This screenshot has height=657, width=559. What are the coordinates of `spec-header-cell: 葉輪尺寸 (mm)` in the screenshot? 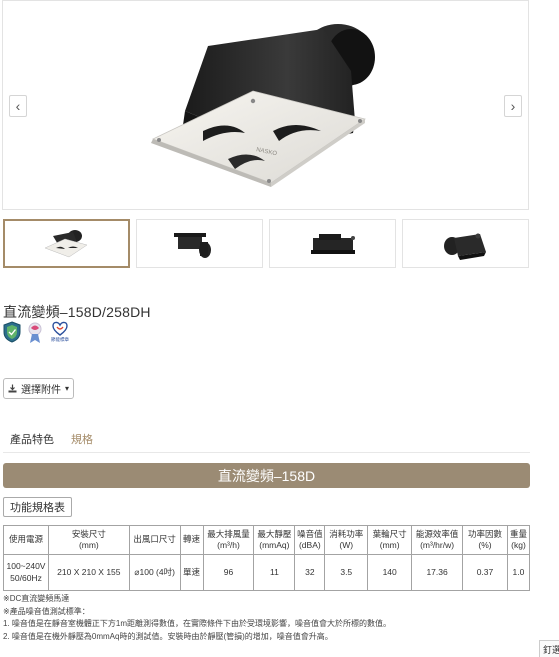 It's located at (390, 540).